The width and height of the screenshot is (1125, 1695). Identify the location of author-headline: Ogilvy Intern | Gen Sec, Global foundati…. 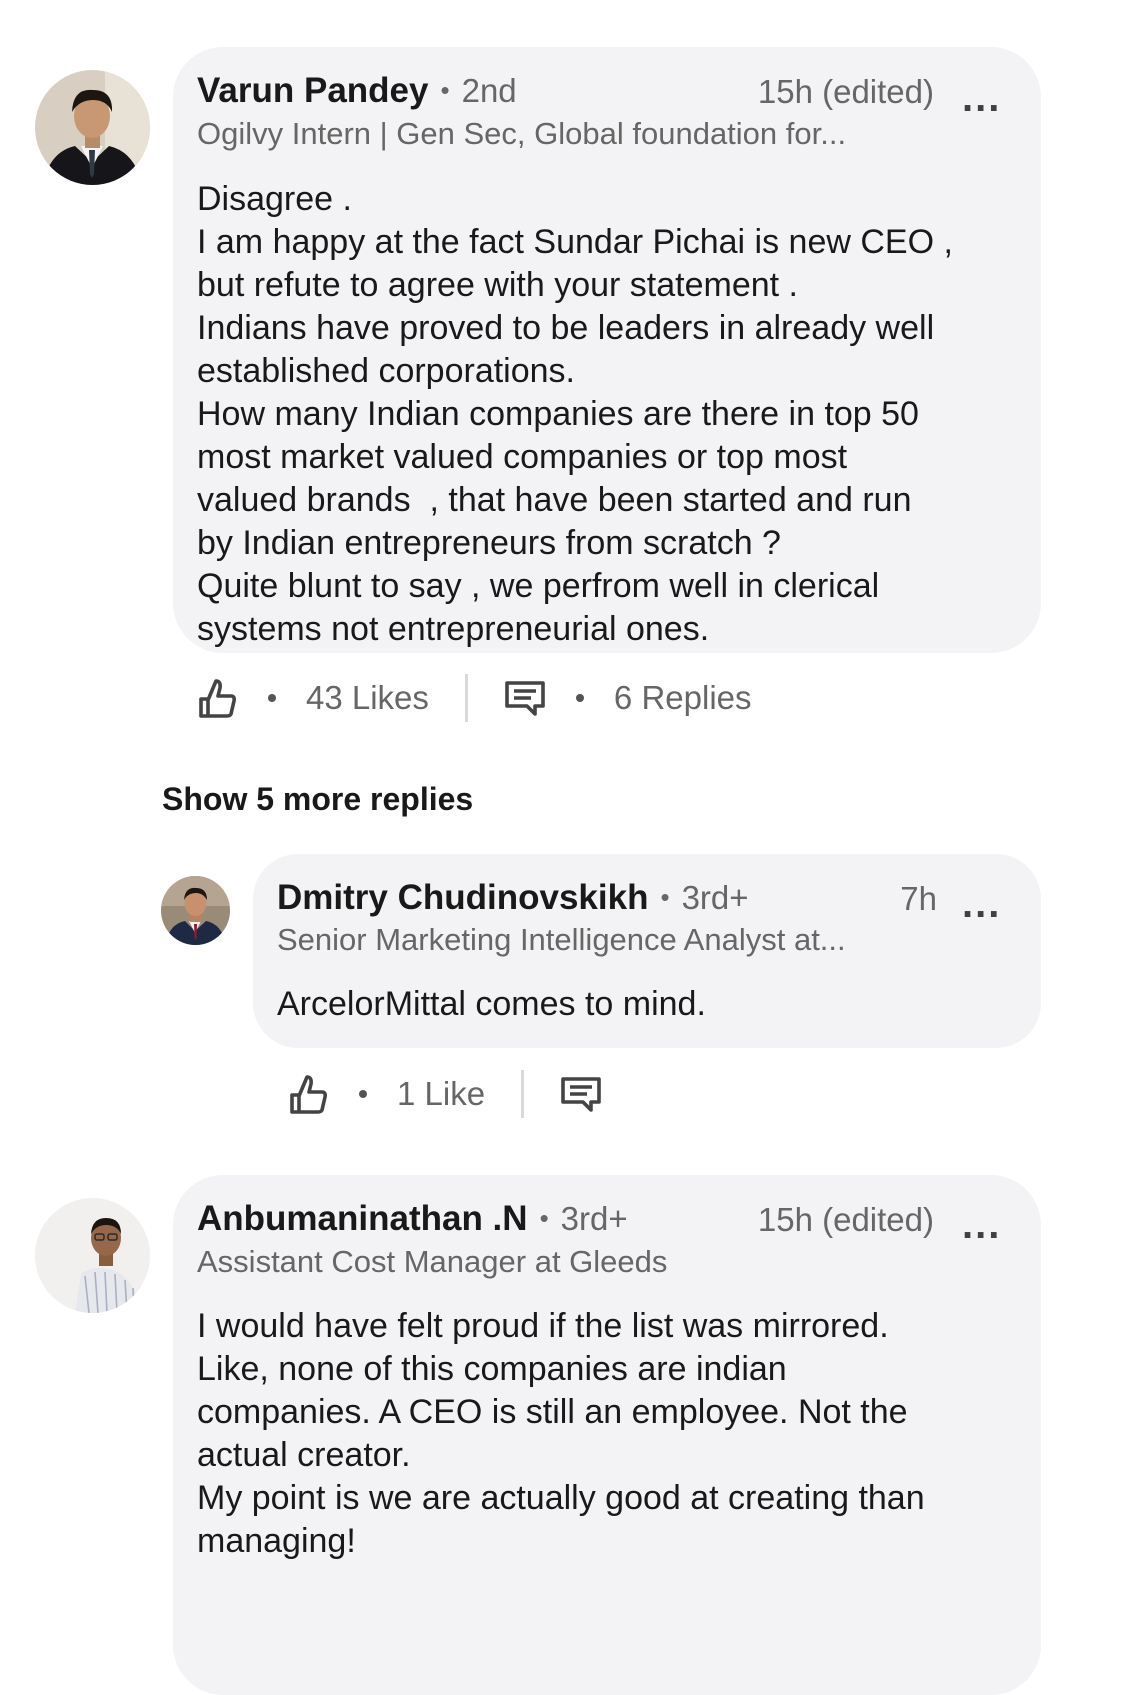
(522, 133).